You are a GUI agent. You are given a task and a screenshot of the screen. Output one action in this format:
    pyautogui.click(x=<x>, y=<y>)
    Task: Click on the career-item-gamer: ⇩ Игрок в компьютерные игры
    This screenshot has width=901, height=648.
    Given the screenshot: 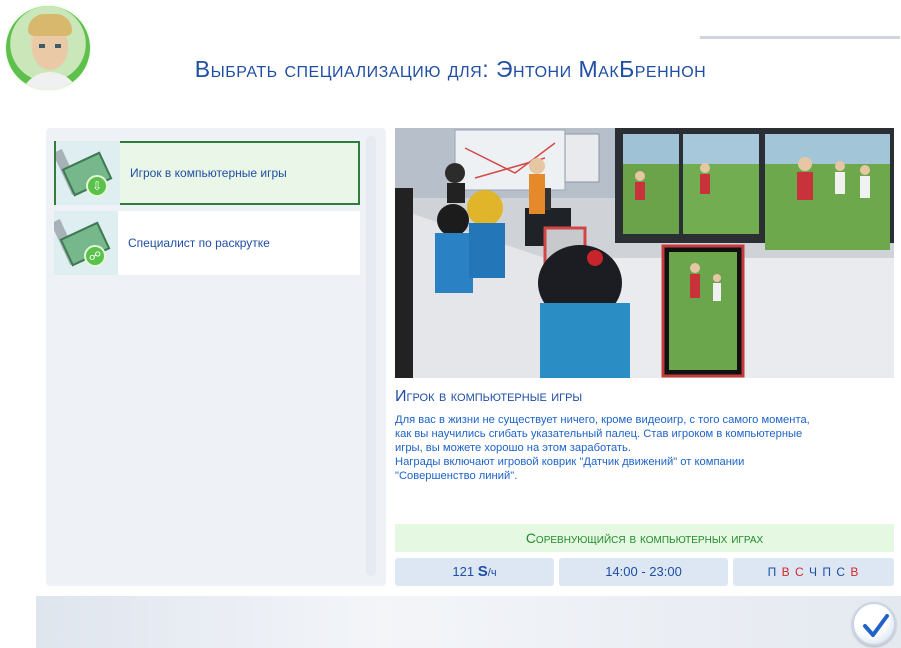 What is the action you would take?
    pyautogui.click(x=207, y=173)
    